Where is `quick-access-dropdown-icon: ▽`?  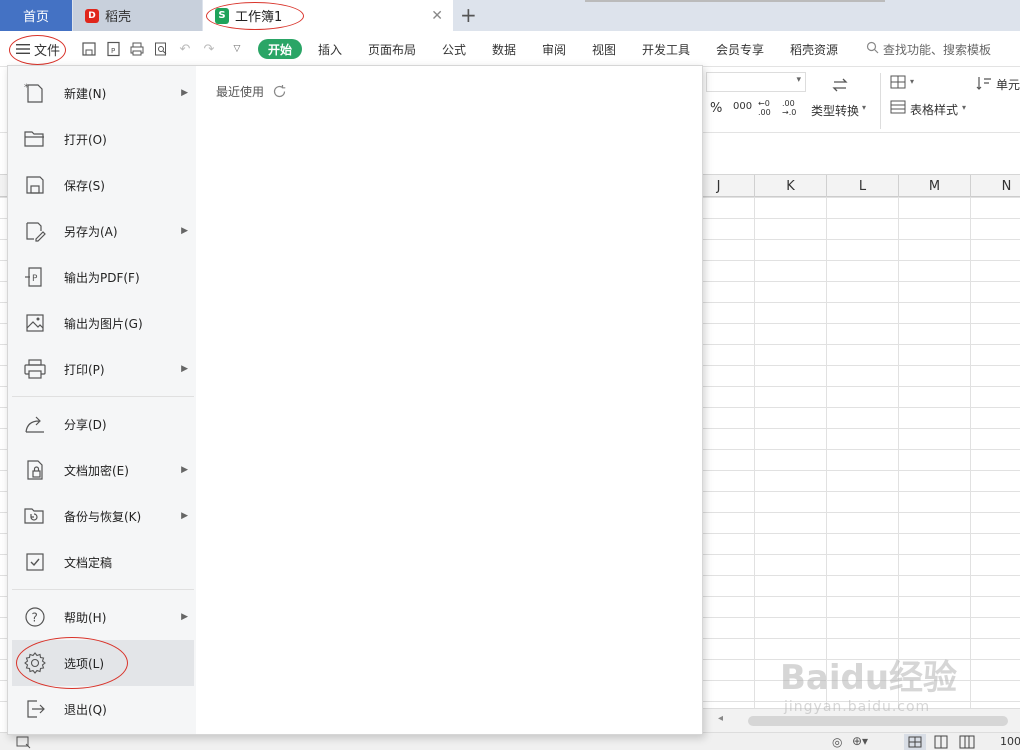
quick-access-dropdown-icon: ▽ is located at coordinates (237, 49).